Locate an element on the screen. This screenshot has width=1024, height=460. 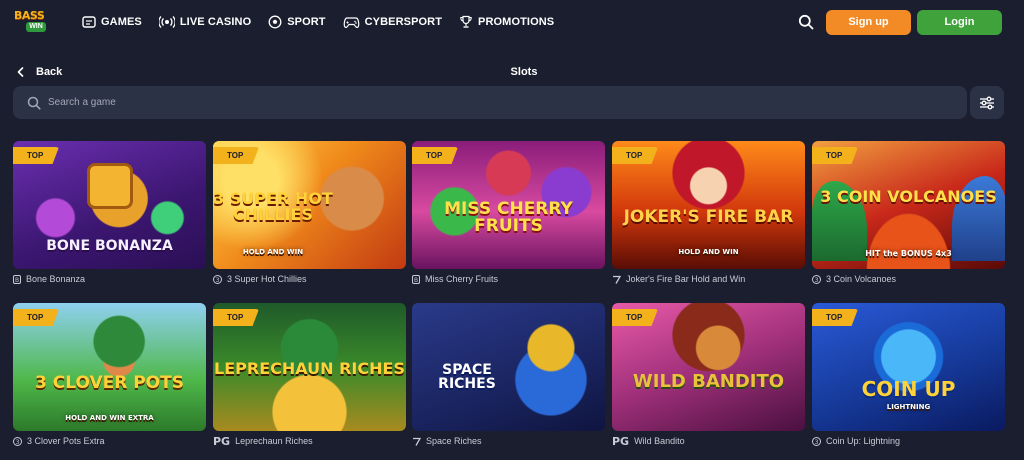
filter-sliders-icon is located at coordinates (987, 102).